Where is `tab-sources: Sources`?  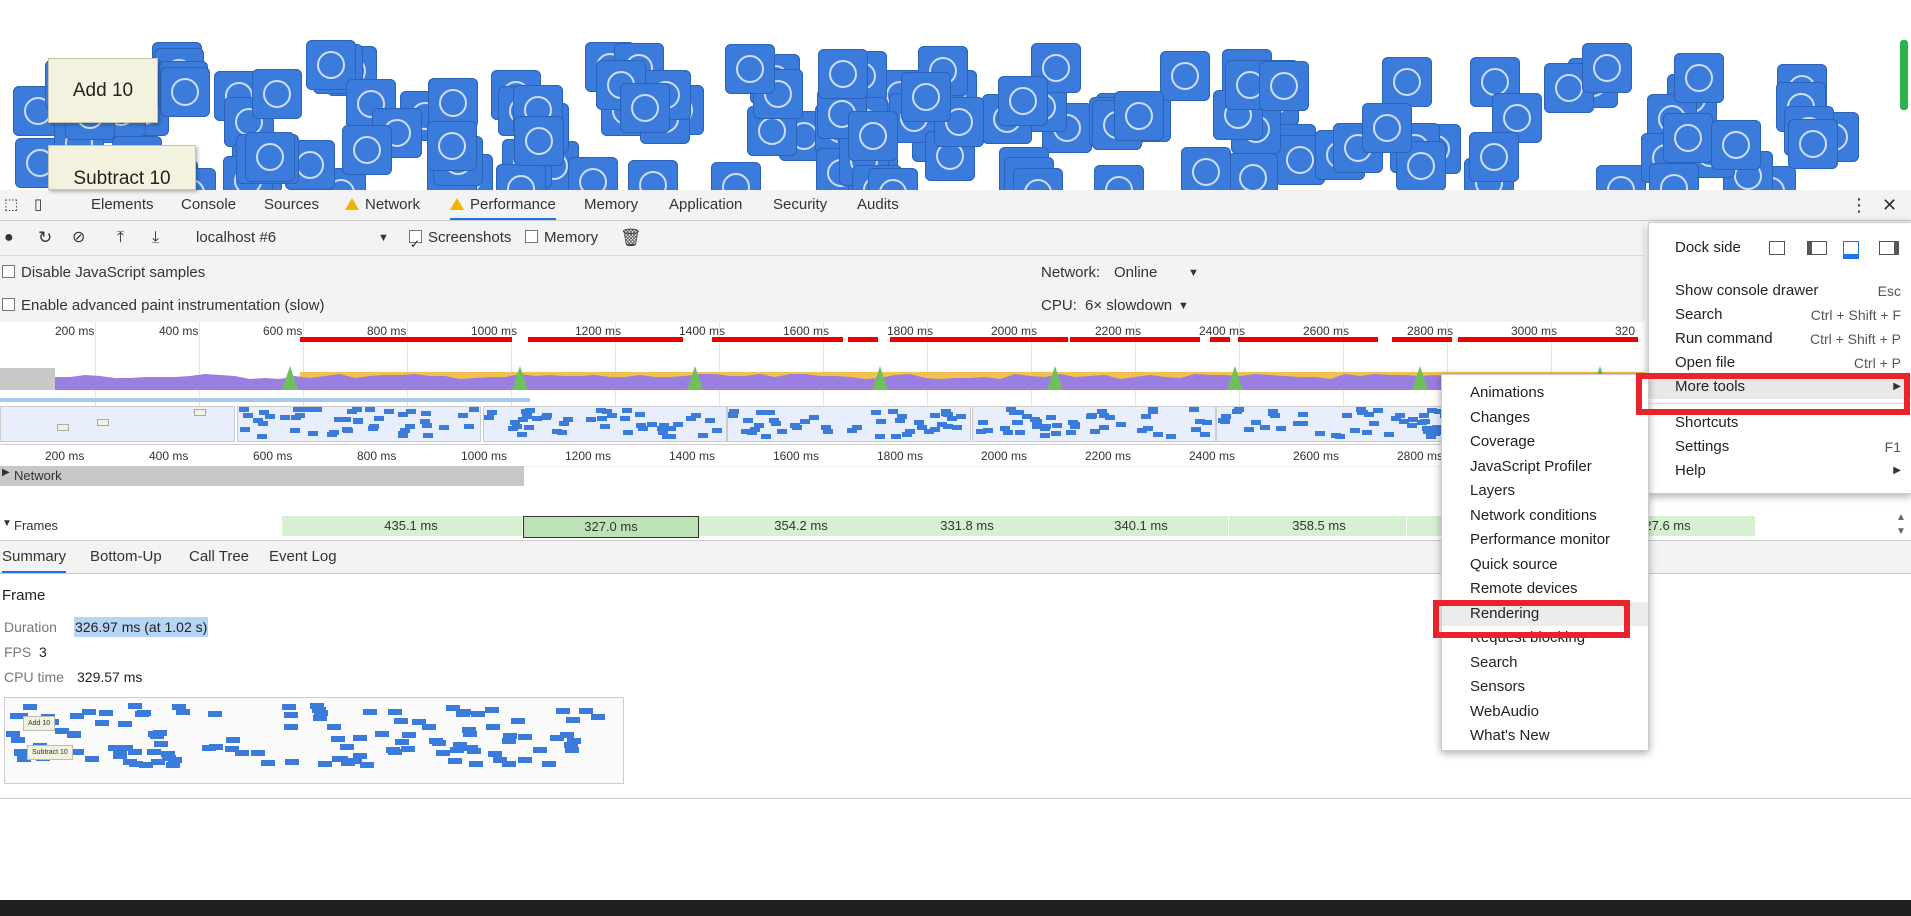
tab-sources: Sources is located at coordinates (291, 205).